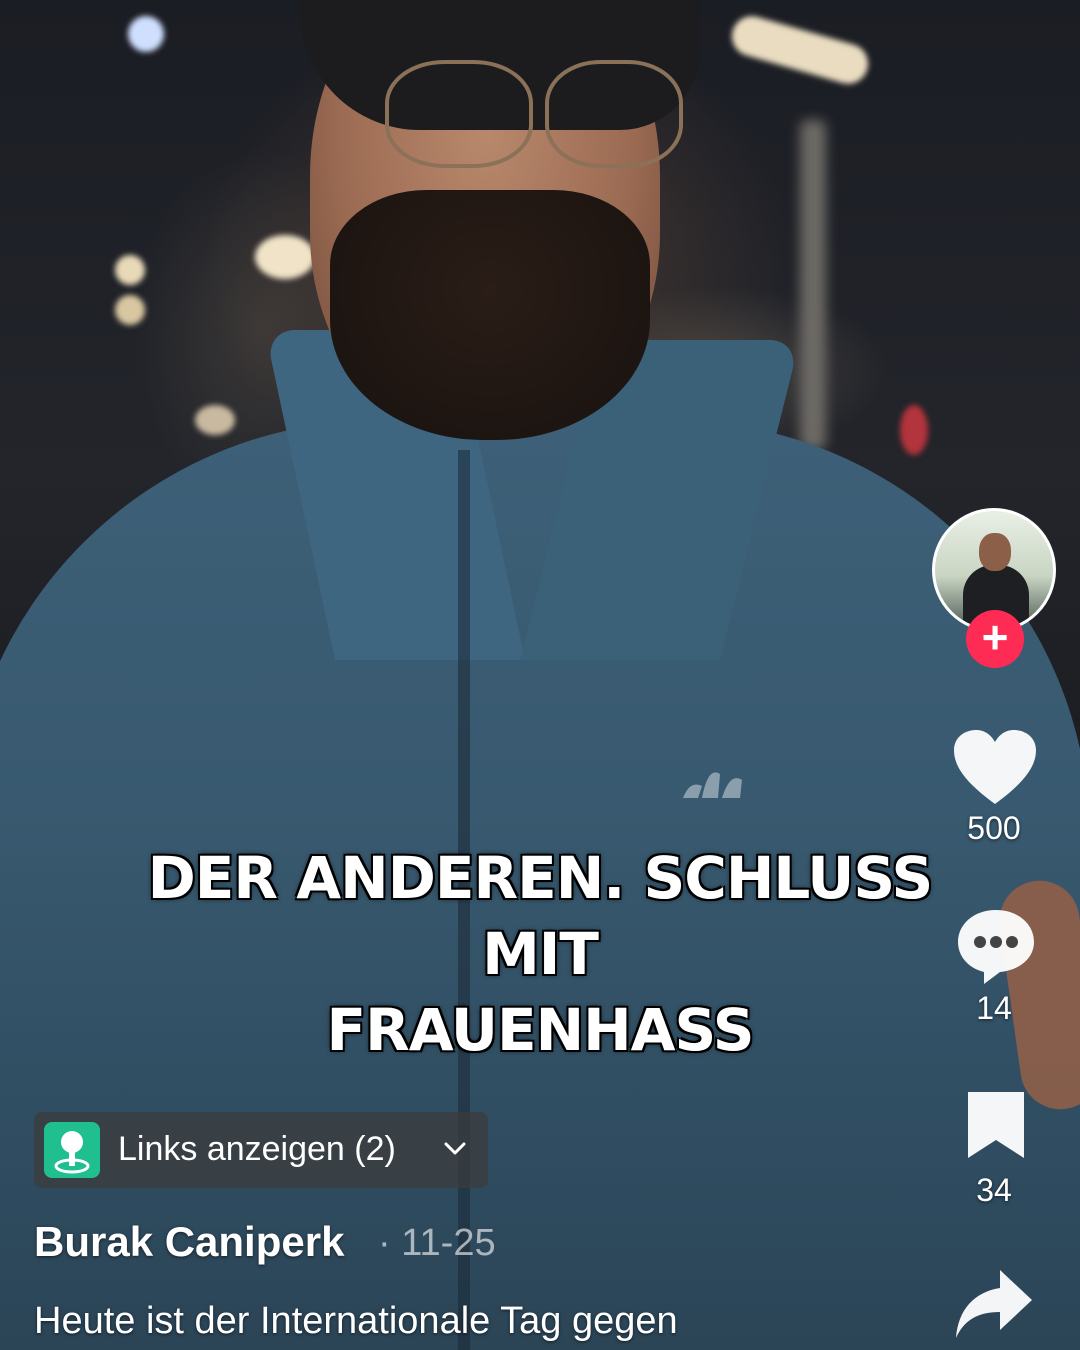 This screenshot has height=1350, width=1080. I want to click on chevron-down-icon, so click(455, 1148).